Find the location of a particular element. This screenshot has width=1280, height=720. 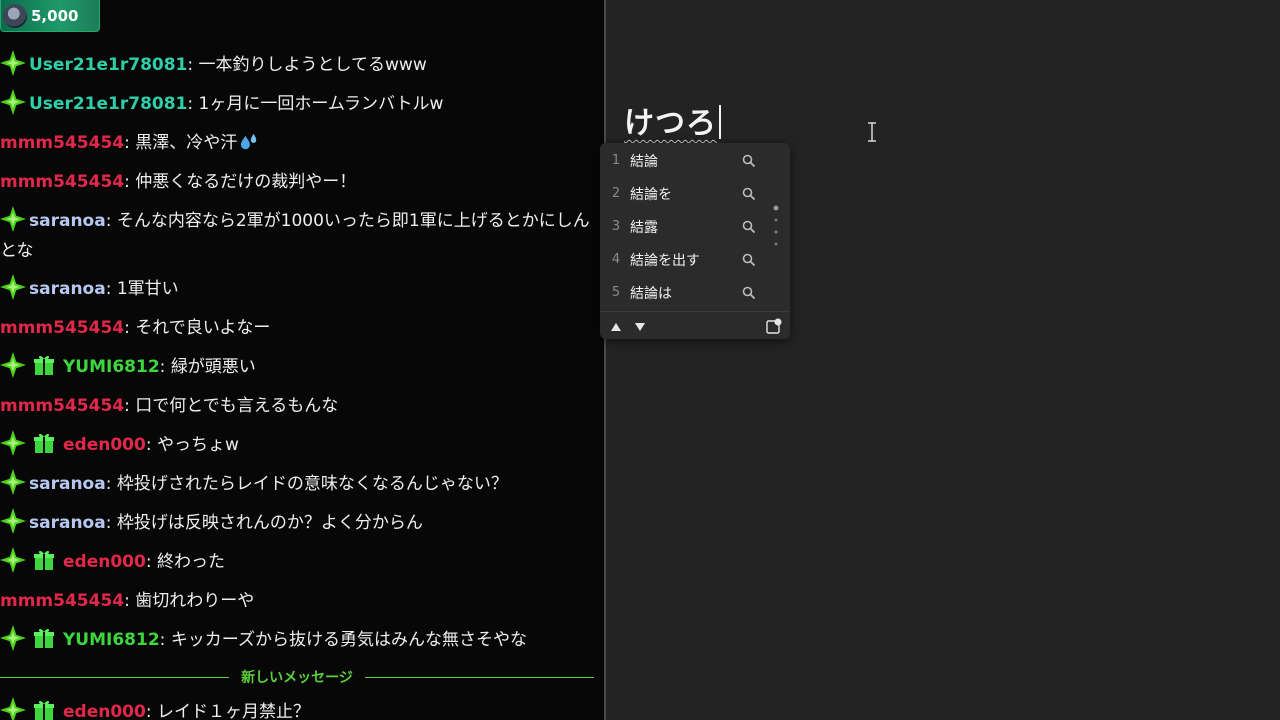

chat-message: saranoa: 枠投げされたらレイドの意味なくなるんじゃない？ is located at coordinates (300, 484).